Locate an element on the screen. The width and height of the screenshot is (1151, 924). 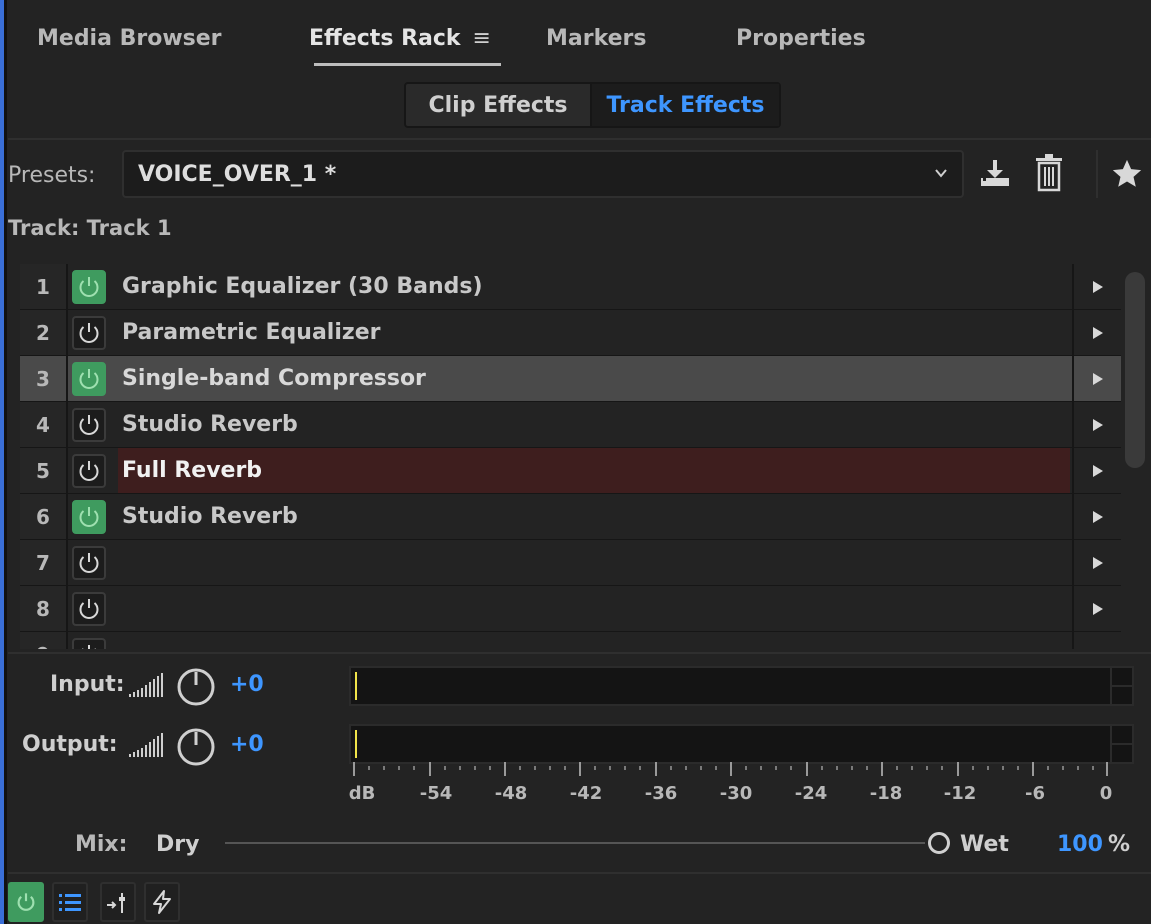
effect-slot-9: 9 is located at coordinates (570, 640).